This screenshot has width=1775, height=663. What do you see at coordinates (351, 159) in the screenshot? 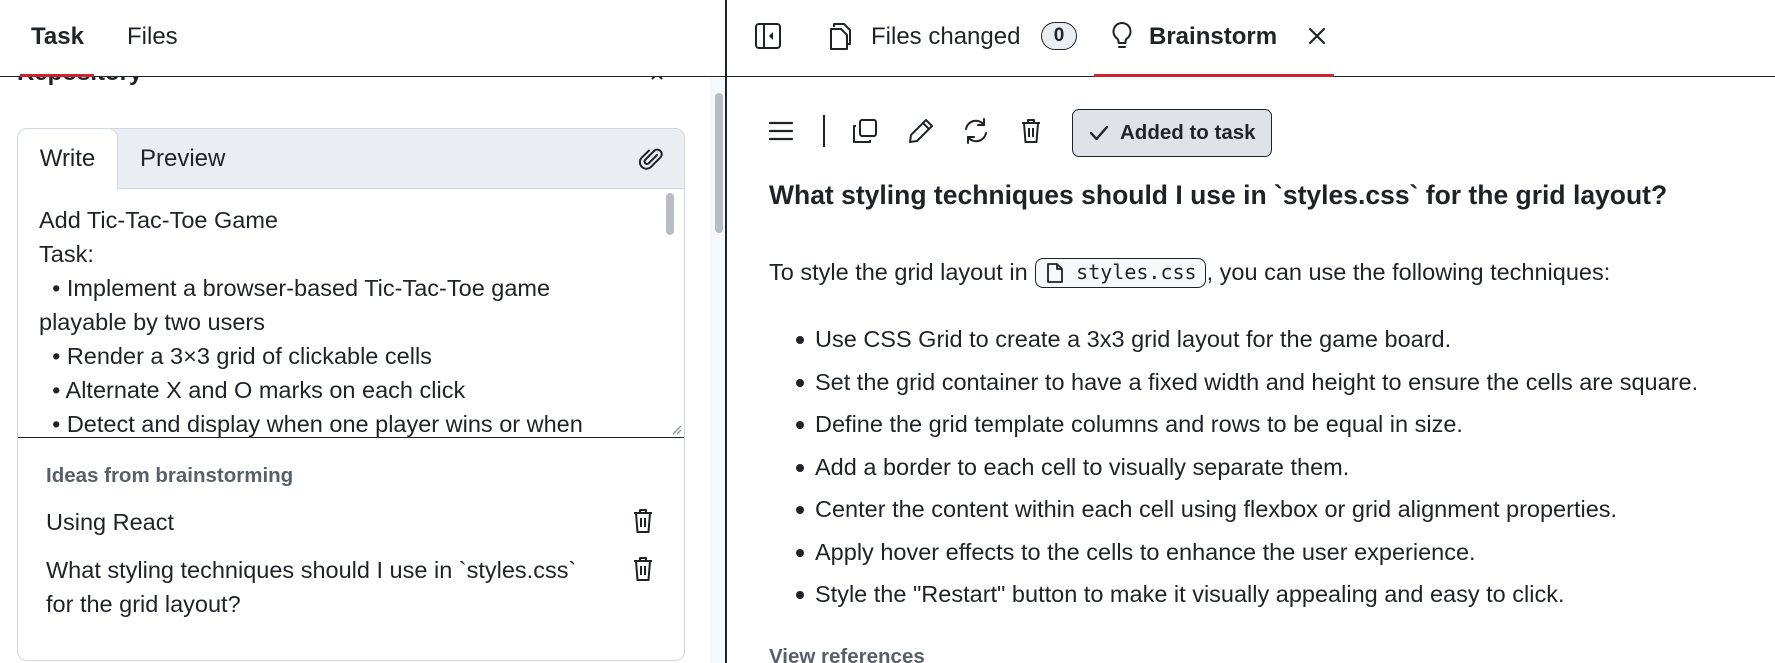
I see `editor-tab-bar: Write Preview` at bounding box center [351, 159].